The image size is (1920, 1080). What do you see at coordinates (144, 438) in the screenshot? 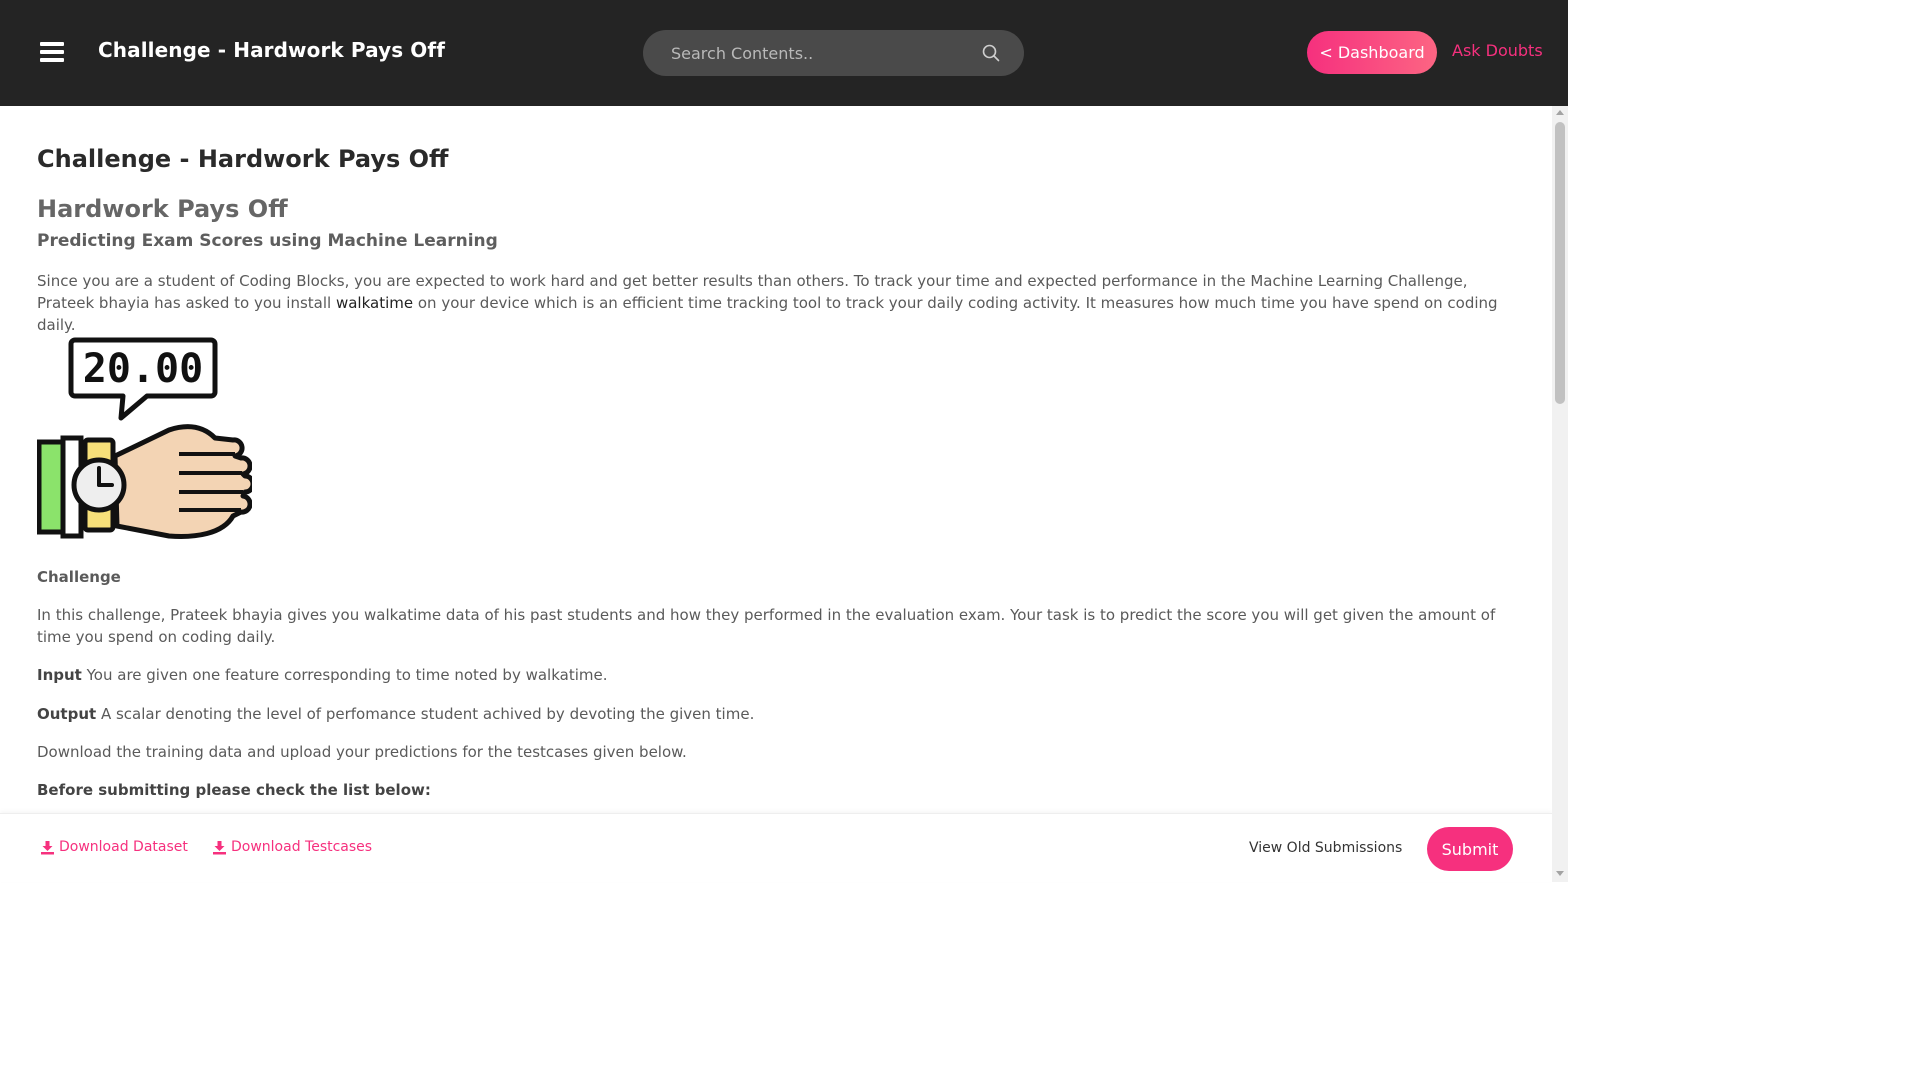
I see `watch-hand-illustration: 20.00` at bounding box center [144, 438].